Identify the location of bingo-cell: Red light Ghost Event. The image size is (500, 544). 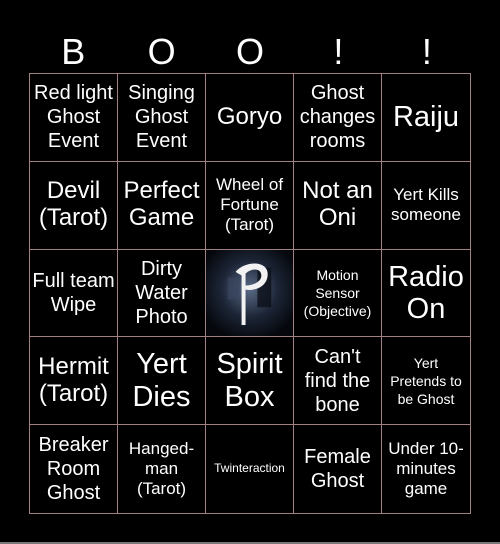
(74, 118).